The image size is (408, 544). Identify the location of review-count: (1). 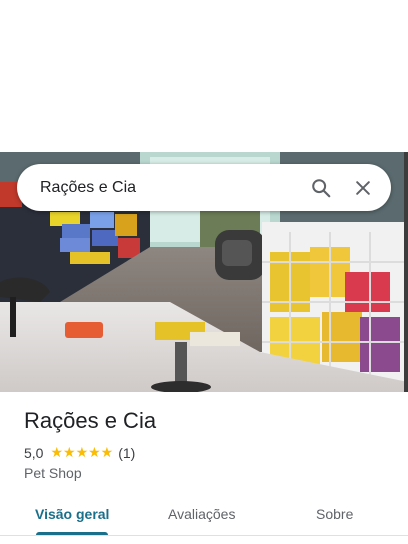
(126, 453).